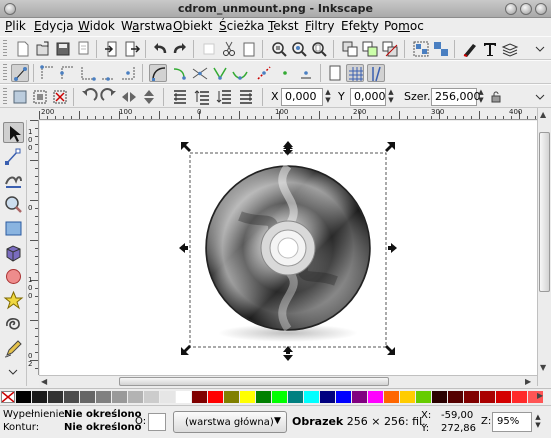  What do you see at coordinates (63, 49) in the screenshot?
I see `save-icon` at bounding box center [63, 49].